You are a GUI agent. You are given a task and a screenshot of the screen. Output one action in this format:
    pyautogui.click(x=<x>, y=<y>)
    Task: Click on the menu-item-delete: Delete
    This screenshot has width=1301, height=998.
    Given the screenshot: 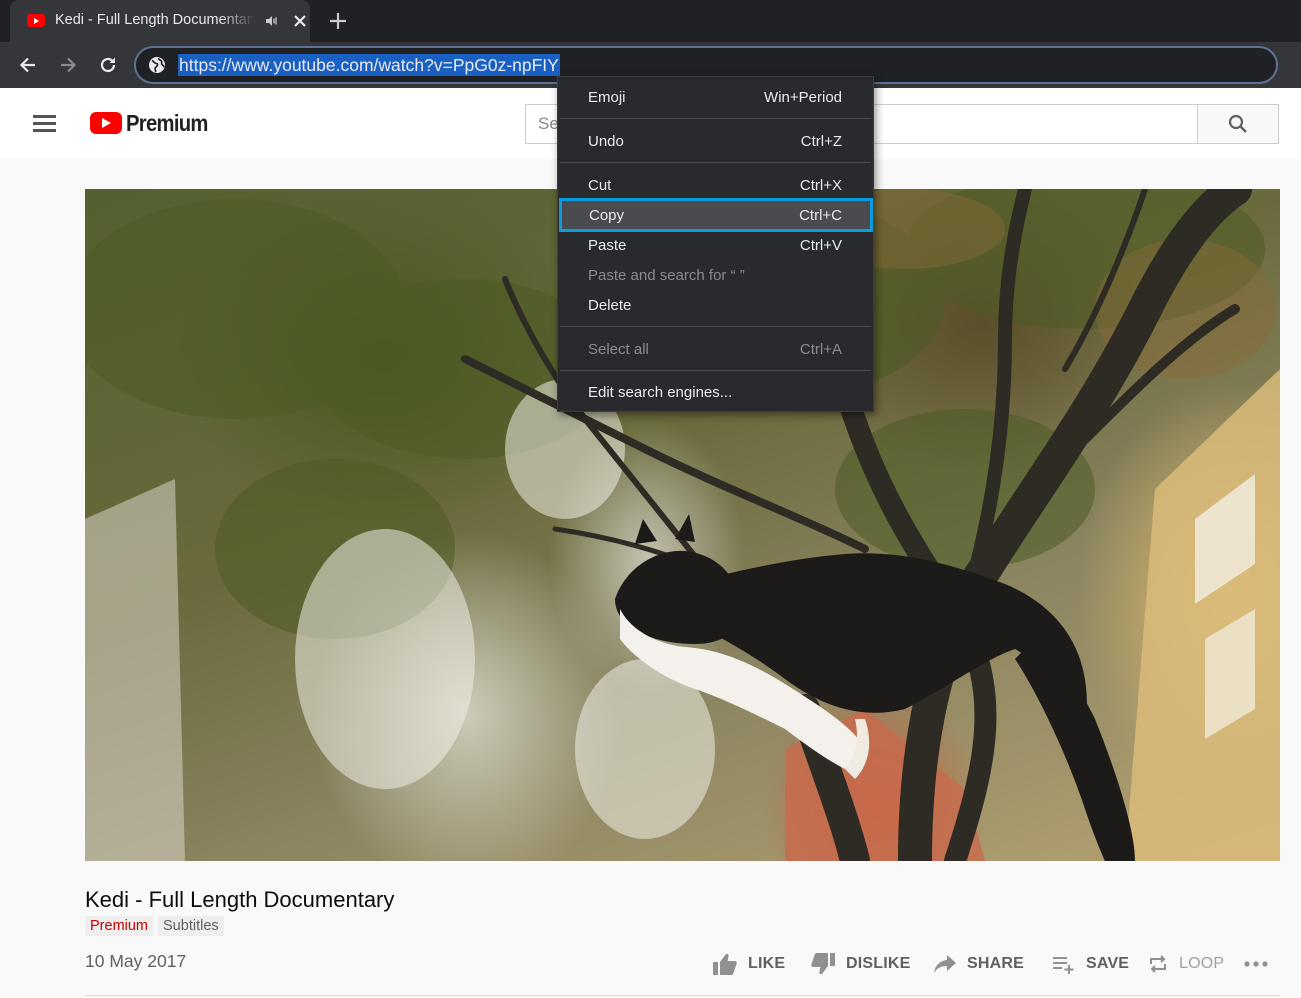 What is the action you would take?
    pyautogui.click(x=715, y=305)
    